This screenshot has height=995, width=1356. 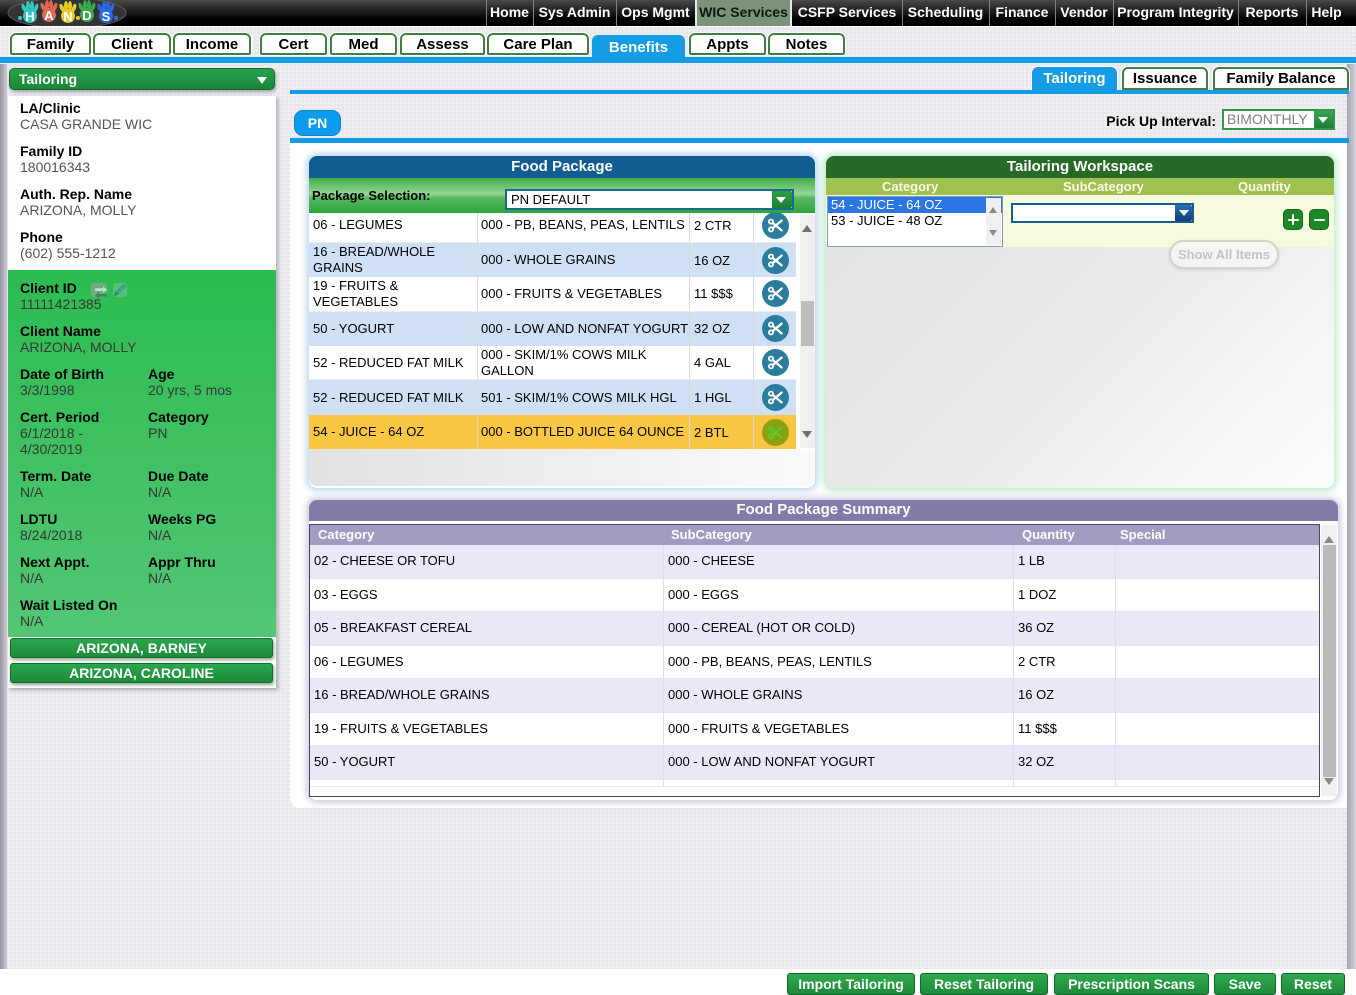 What do you see at coordinates (106, 16) in the screenshot?
I see `svg-text: S` at bounding box center [106, 16].